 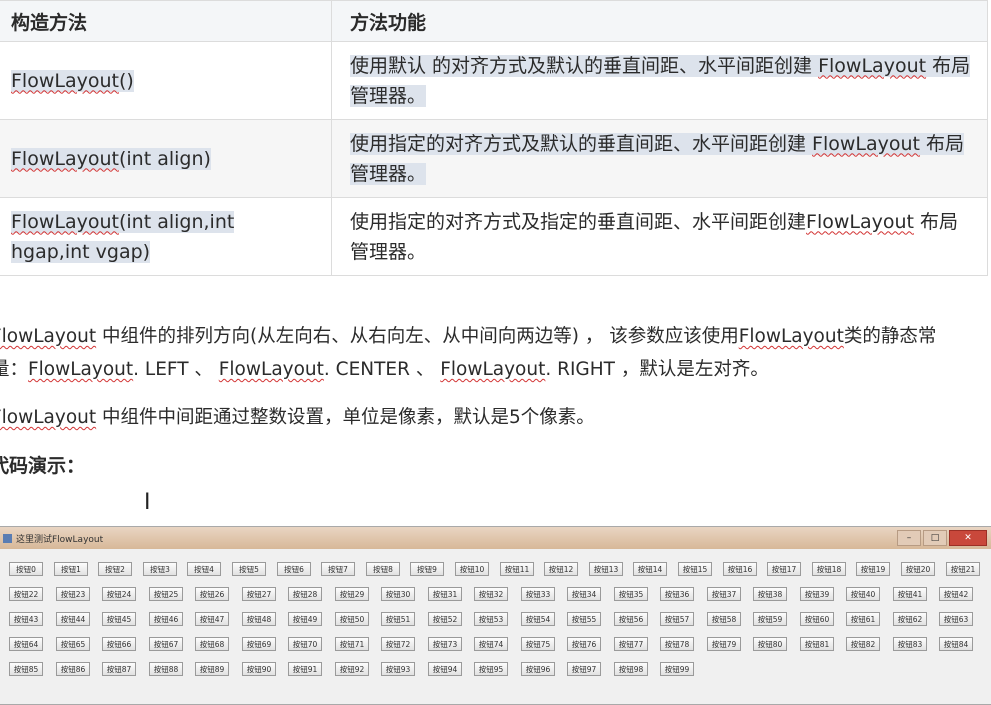 I want to click on demo-button: 按钮1, so click(x=71, y=569).